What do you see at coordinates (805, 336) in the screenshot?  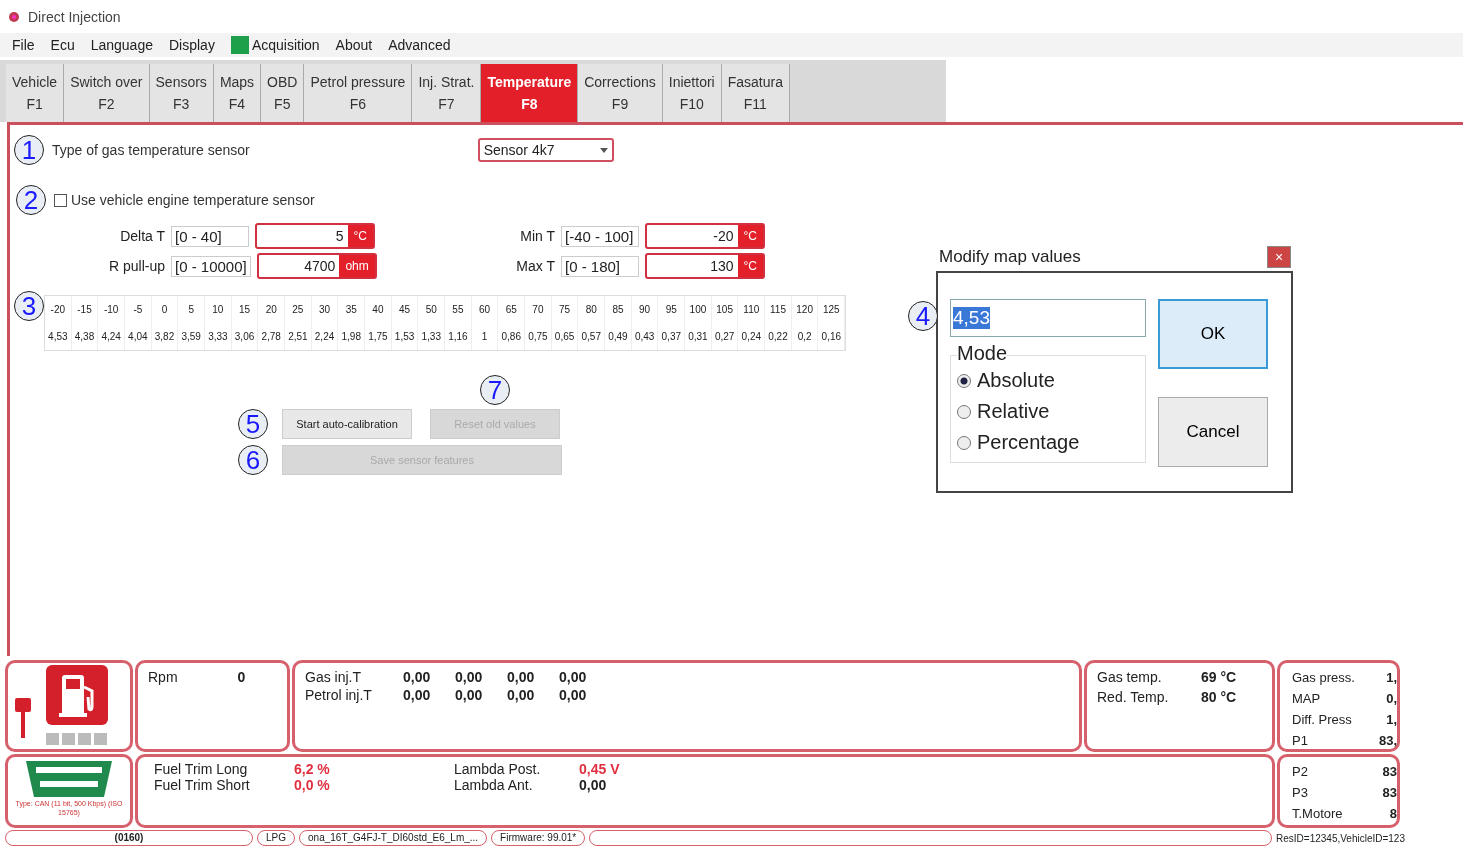 I see `table-cell: 0,2` at bounding box center [805, 336].